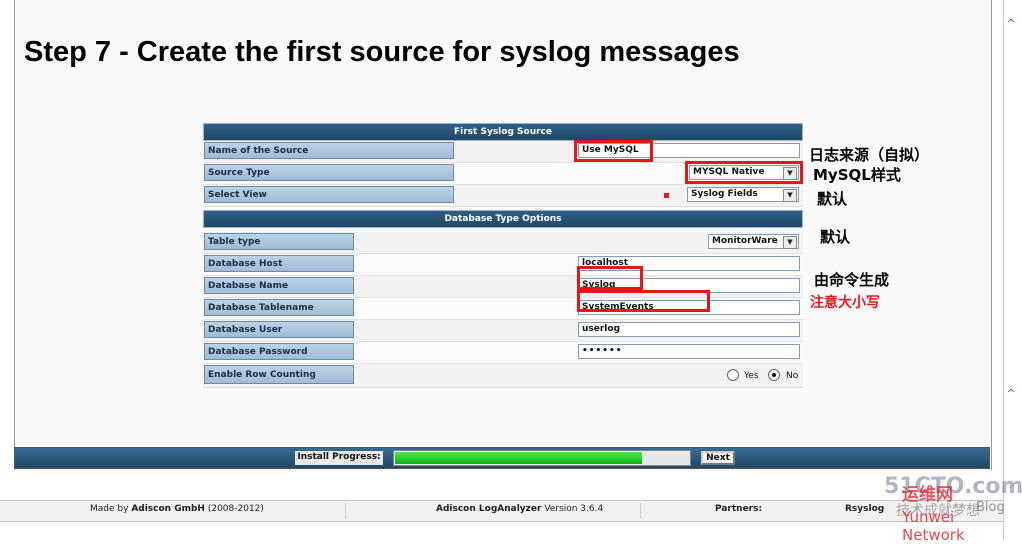 Image resolution: width=1022 pixels, height=544 pixels. I want to click on watermark-logo: 51CTO.com 运维网 技术成就梦想 Blog Yunwei Network, so click(953, 509).